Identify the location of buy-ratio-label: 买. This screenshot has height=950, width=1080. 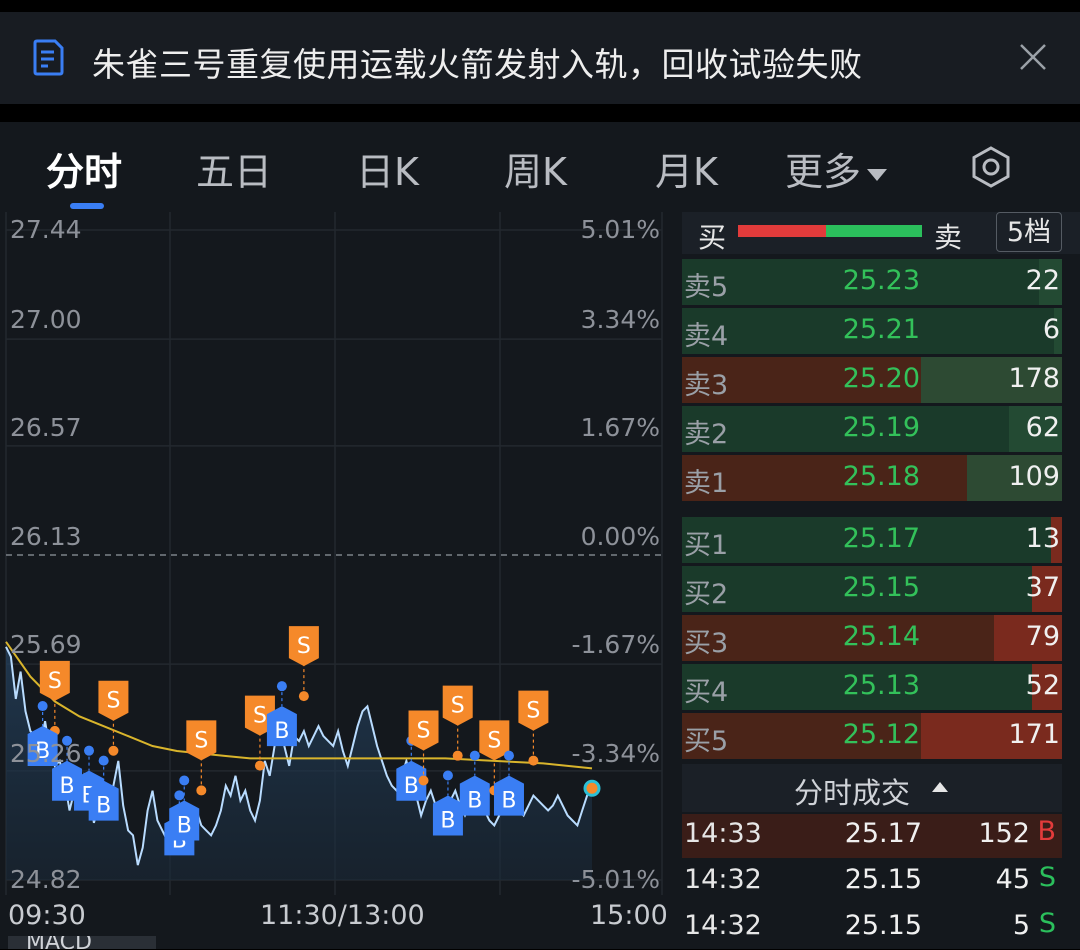
(712, 237).